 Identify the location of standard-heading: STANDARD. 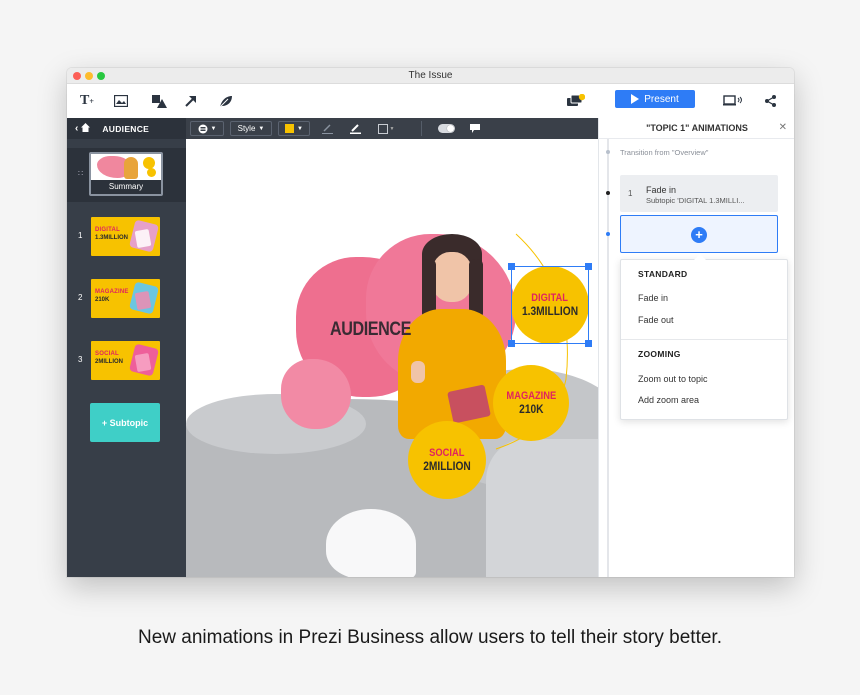
(663, 274).